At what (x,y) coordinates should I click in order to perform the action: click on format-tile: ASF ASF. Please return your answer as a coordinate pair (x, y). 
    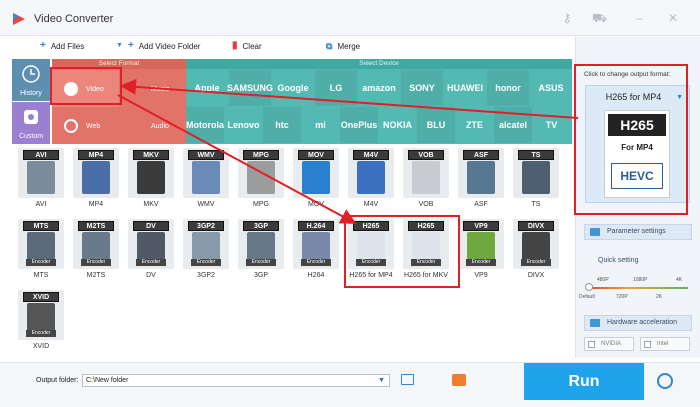
    Looking at the image, I should click on (481, 178).